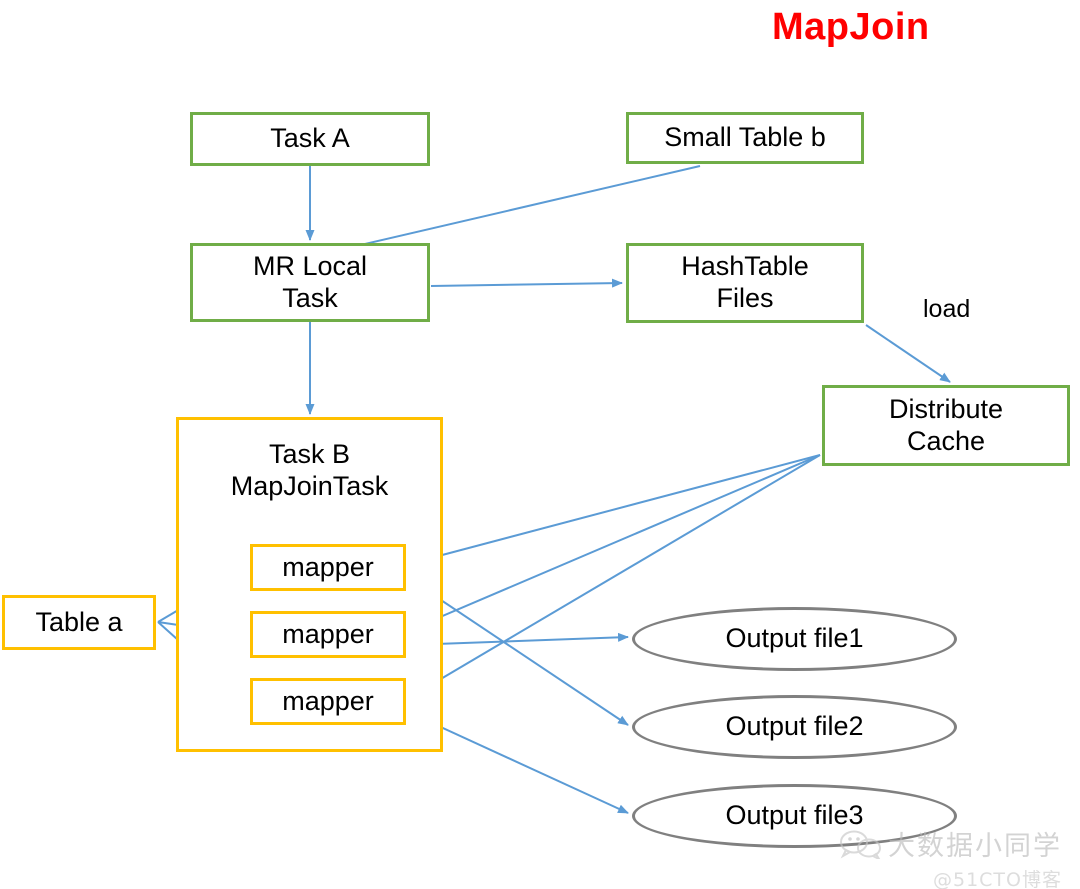  Describe the element at coordinates (947, 309) in the screenshot. I see `edge-label-load: load` at that location.